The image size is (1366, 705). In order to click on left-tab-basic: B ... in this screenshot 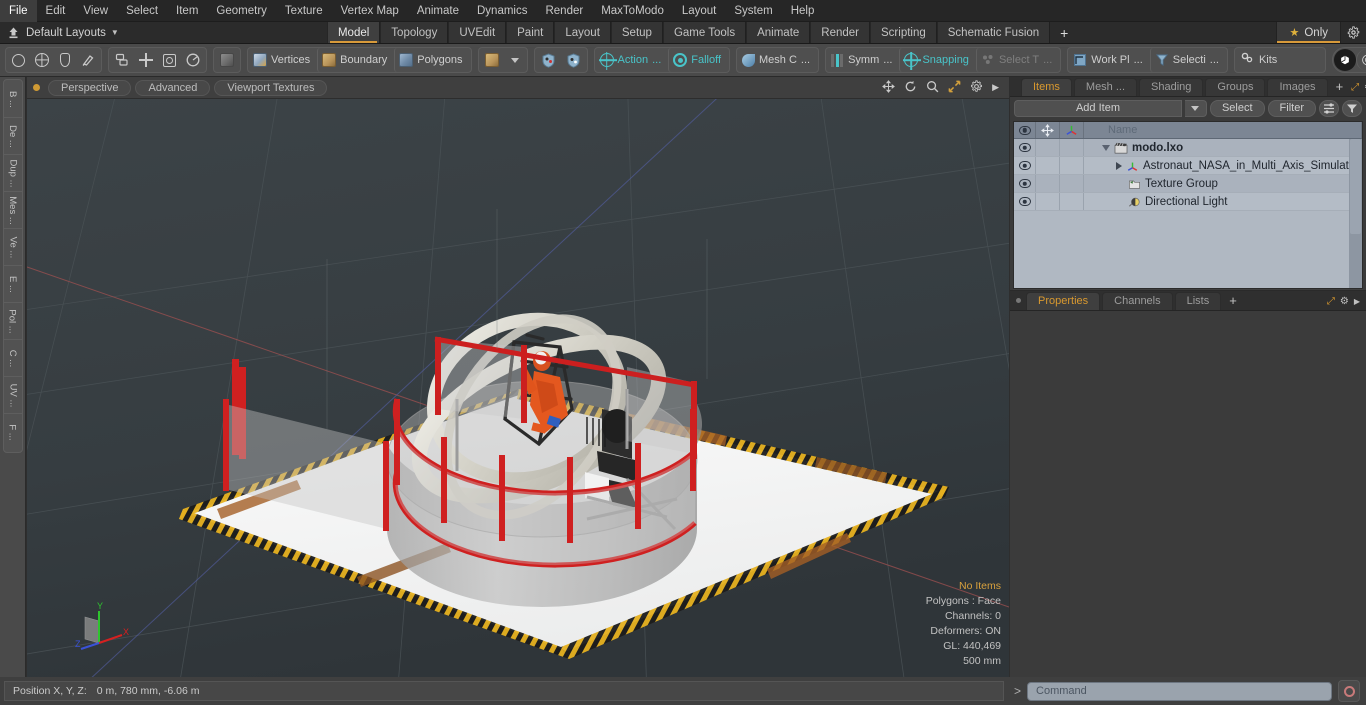, I will do `click(12, 99)`.